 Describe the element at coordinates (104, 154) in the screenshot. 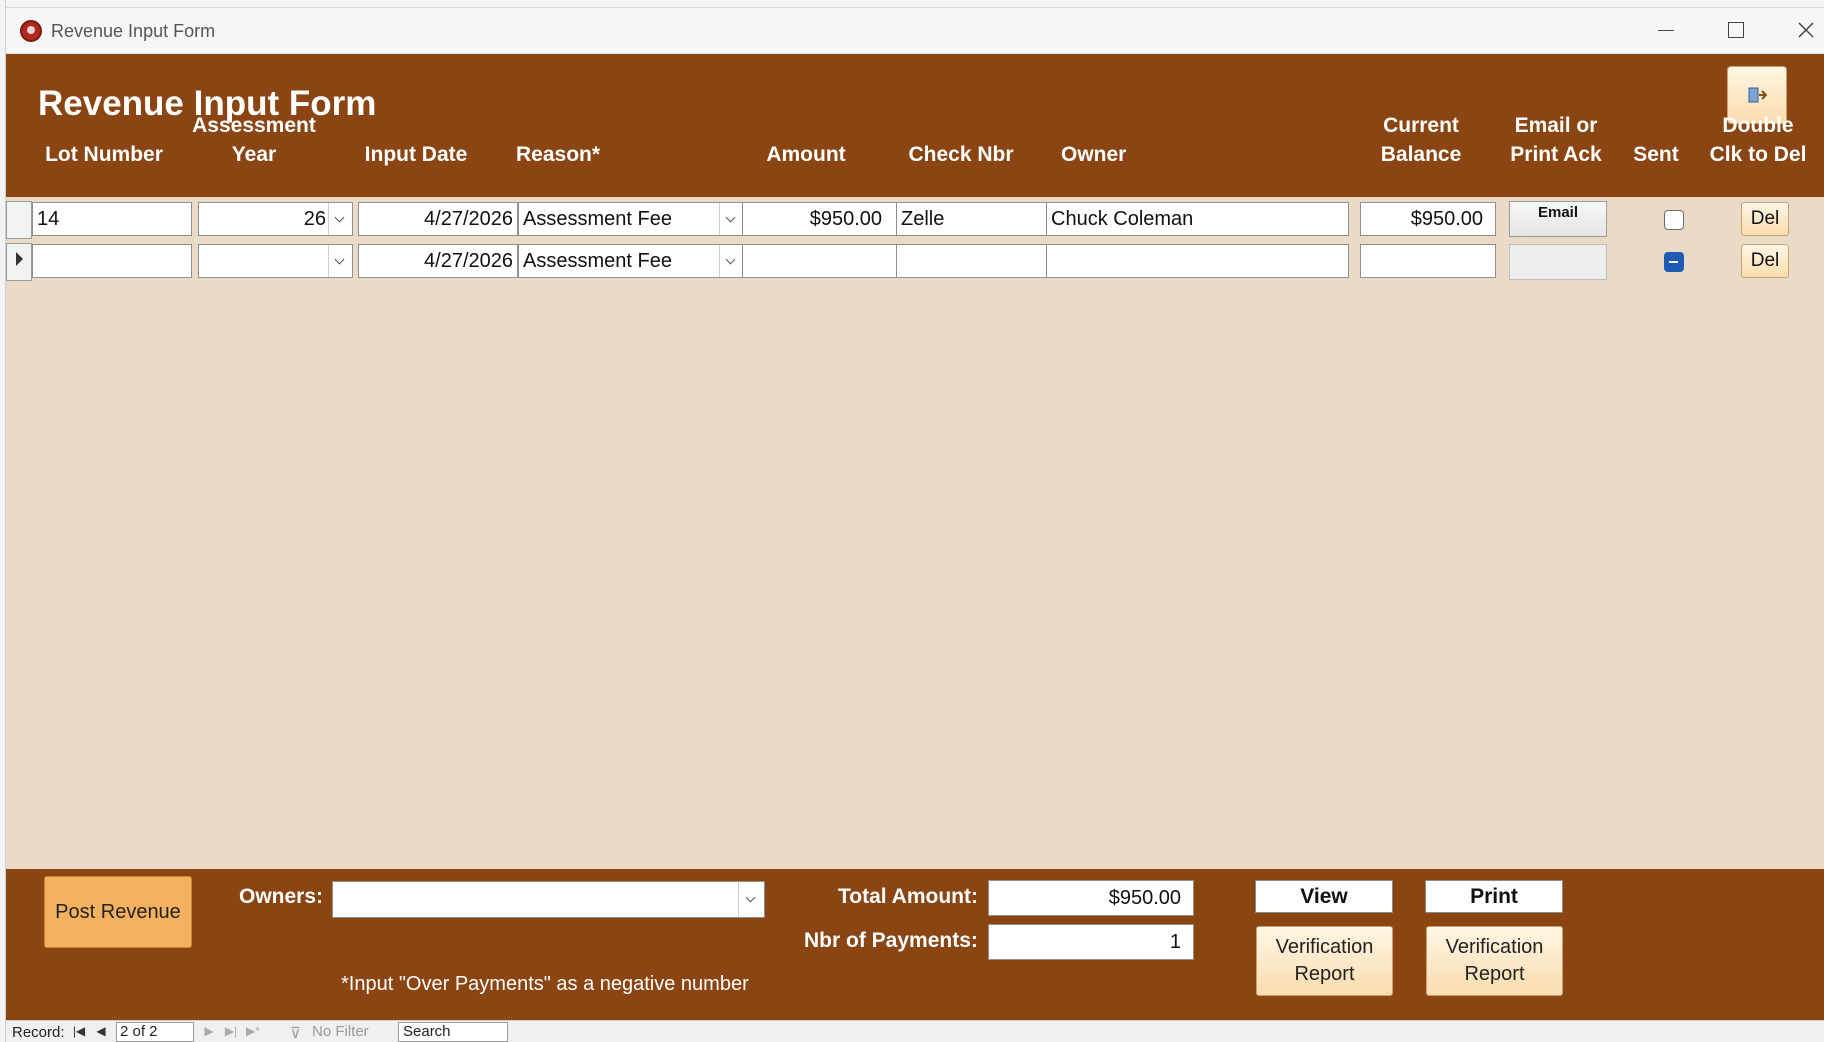

I see `col-header-lot-number: Lot Number` at that location.